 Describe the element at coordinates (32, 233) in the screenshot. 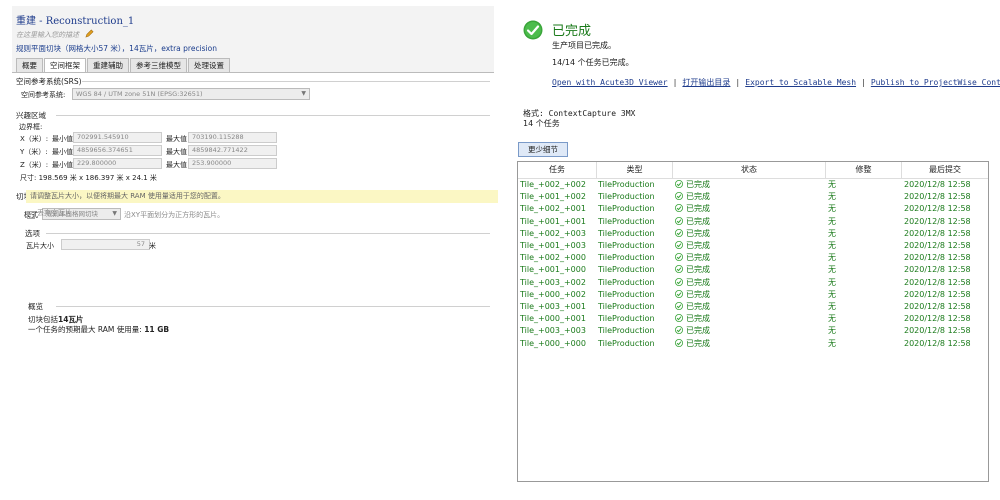

I see `options-section-title: 选项` at that location.